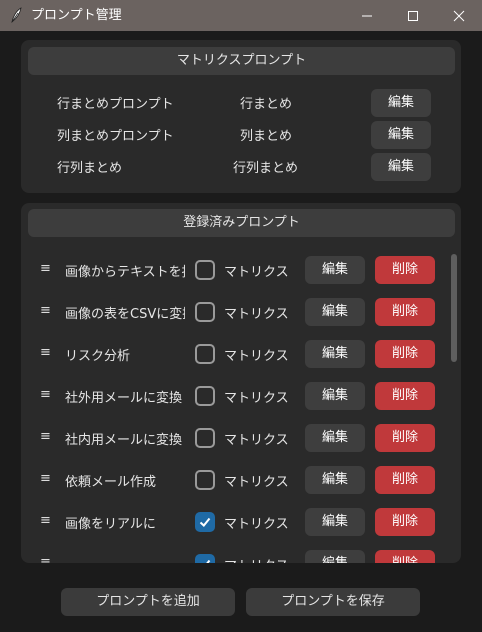  I want to click on title-bar: プロンプト管理, so click(241, 15).